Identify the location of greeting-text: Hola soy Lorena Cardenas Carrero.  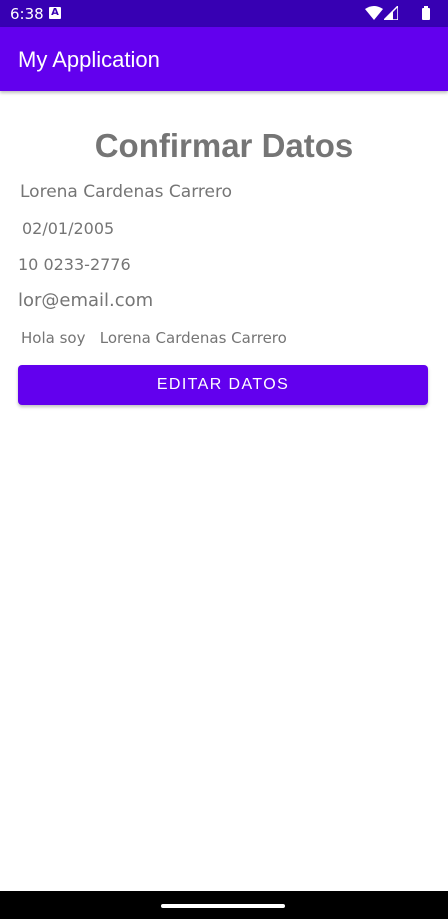
(154, 338).